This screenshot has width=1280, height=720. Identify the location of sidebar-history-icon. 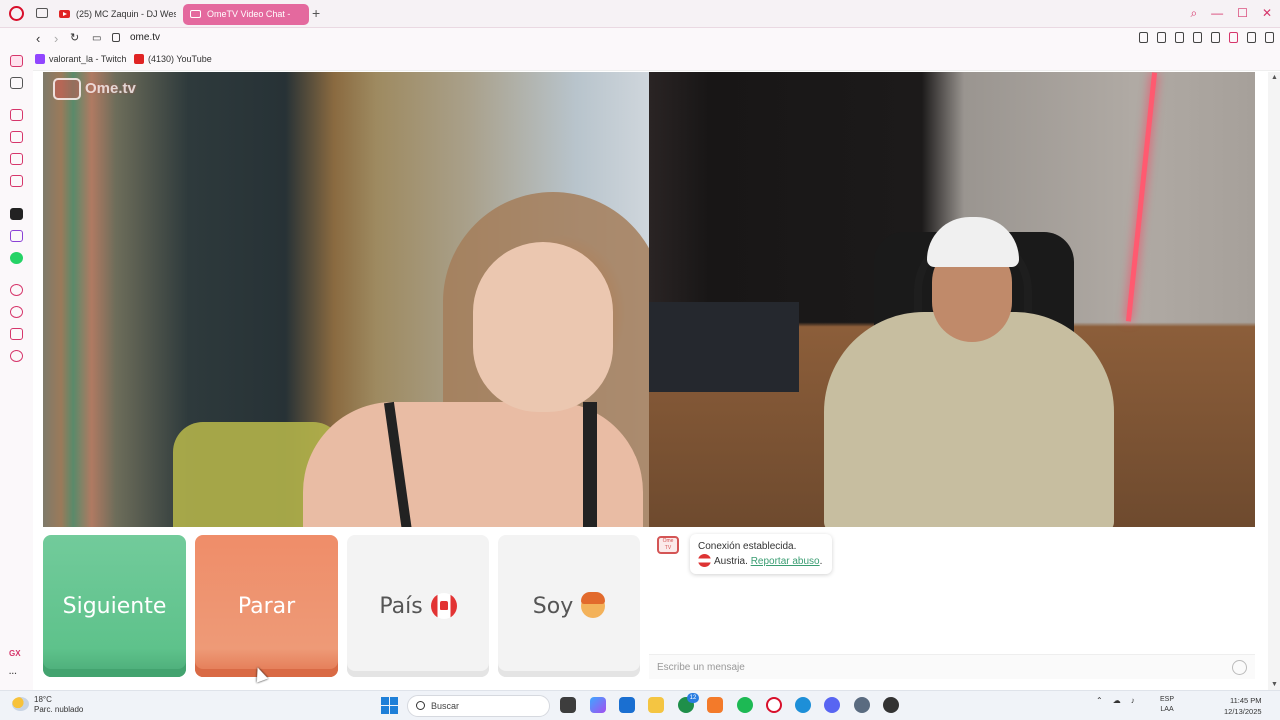
(16, 312).